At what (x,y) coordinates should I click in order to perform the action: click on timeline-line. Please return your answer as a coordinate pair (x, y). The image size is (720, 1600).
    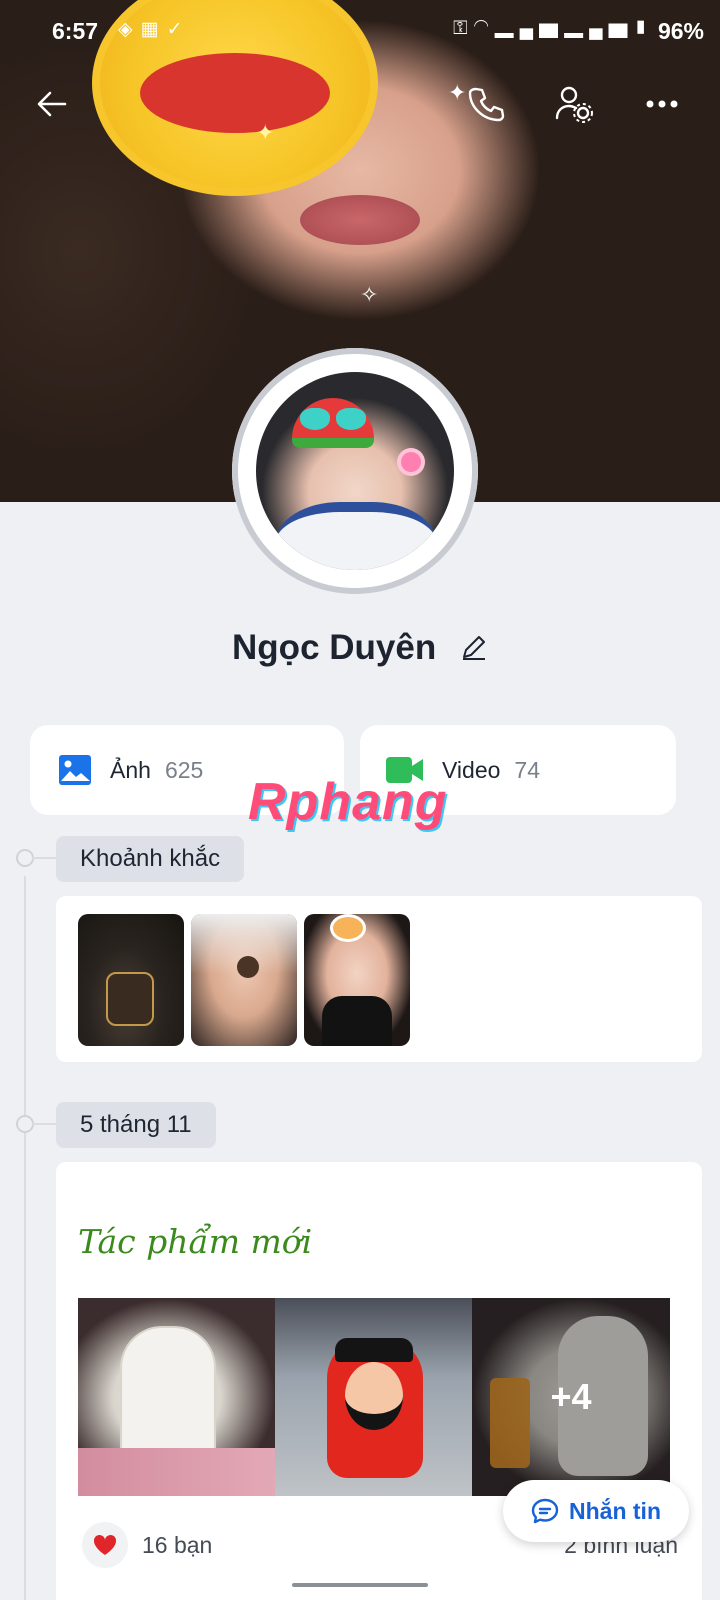
    Looking at the image, I should click on (25, 1238).